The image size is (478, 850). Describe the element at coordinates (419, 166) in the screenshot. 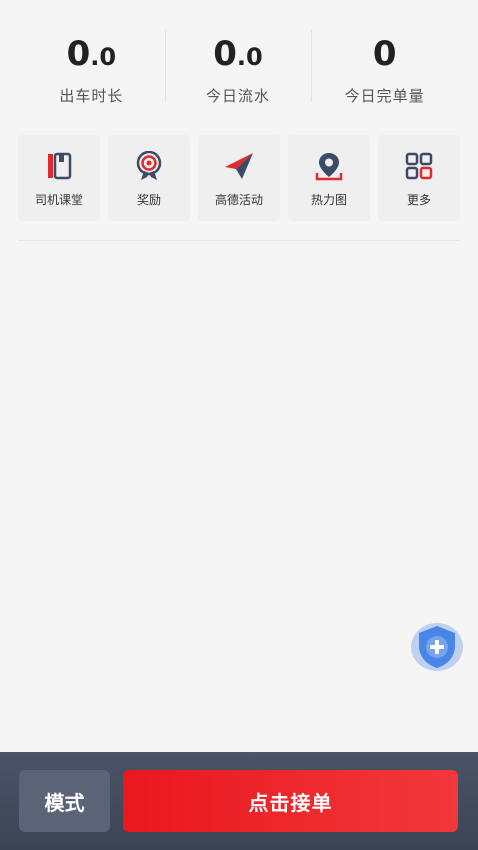

I see `grid-icon` at that location.